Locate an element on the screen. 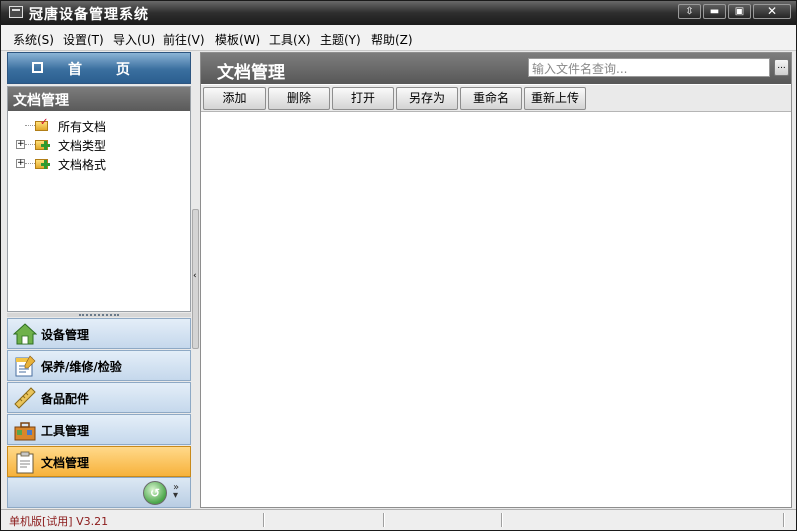 This screenshot has height=531, width=797. tree-item-doc-types: + 文档类型 is located at coordinates (99, 145).